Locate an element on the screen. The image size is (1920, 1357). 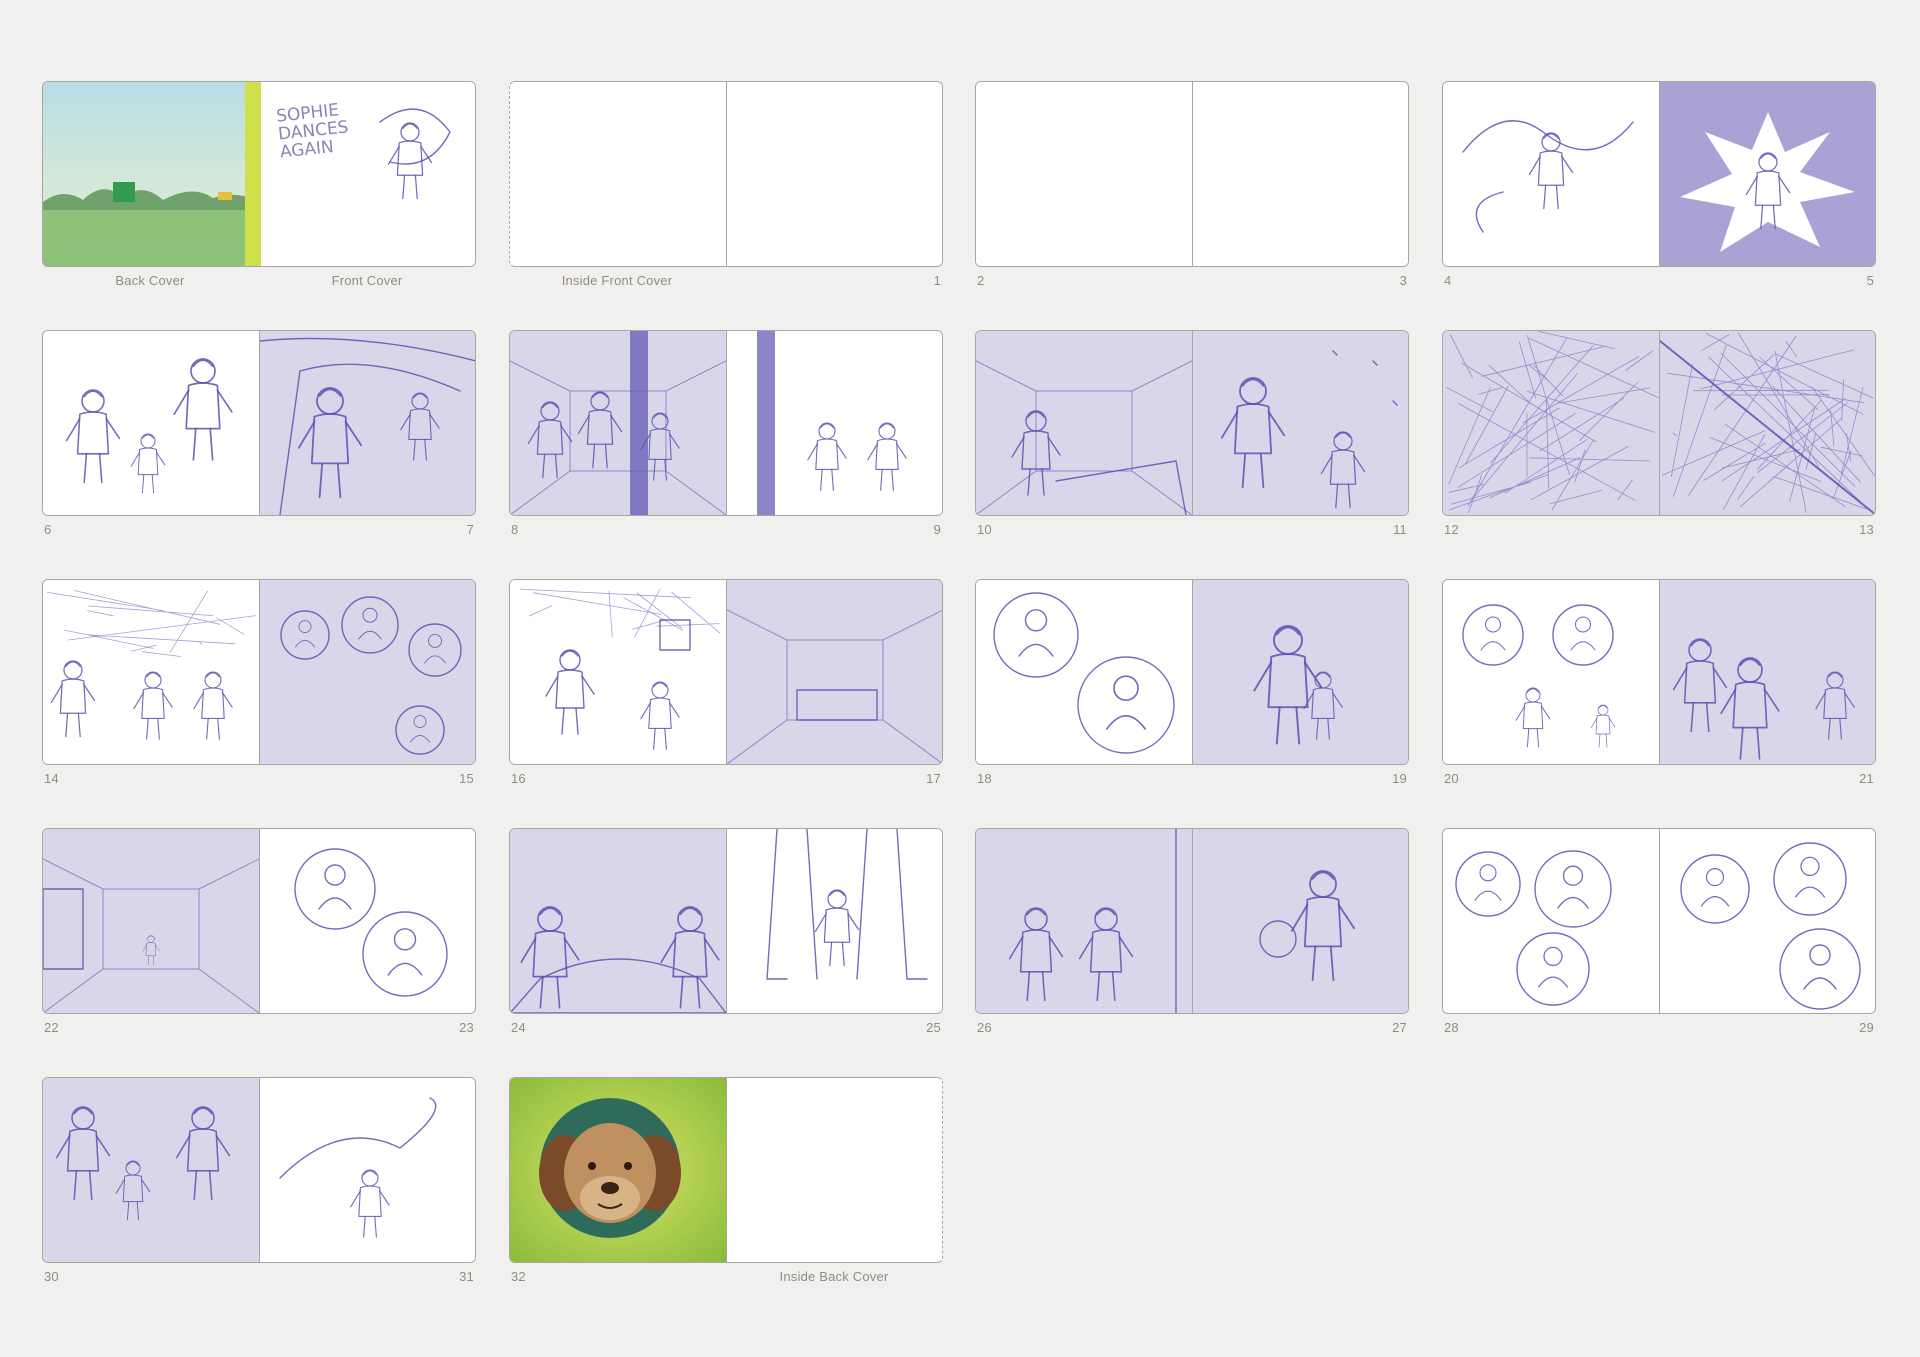
curtain is located at coordinates (765, 423).